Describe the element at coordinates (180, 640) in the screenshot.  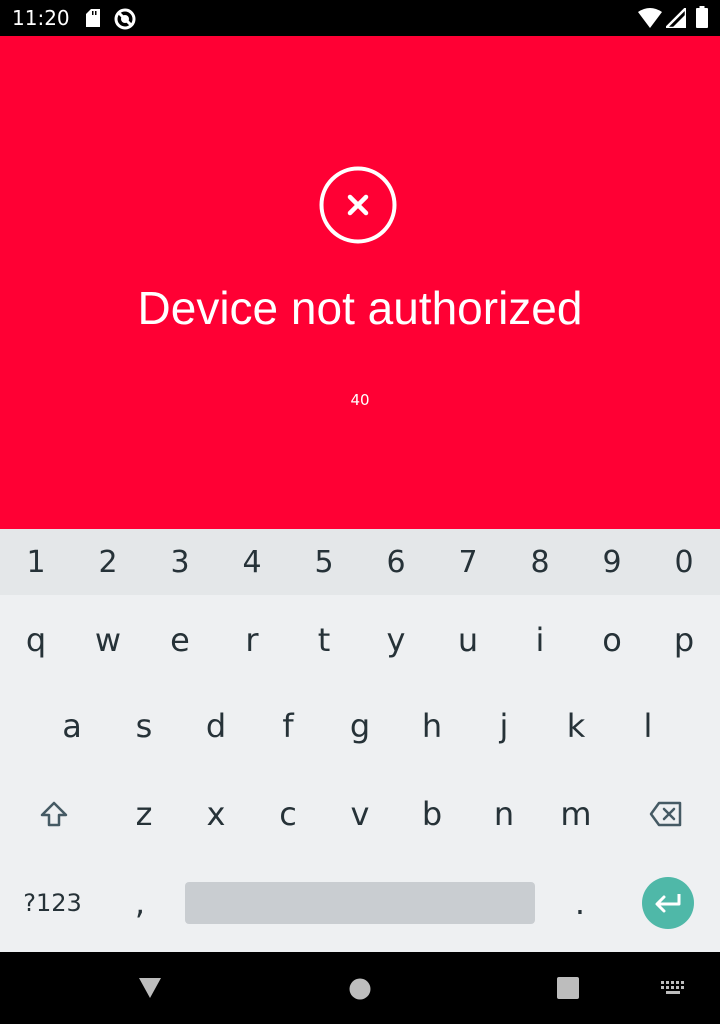
I see `key-e: e` at that location.